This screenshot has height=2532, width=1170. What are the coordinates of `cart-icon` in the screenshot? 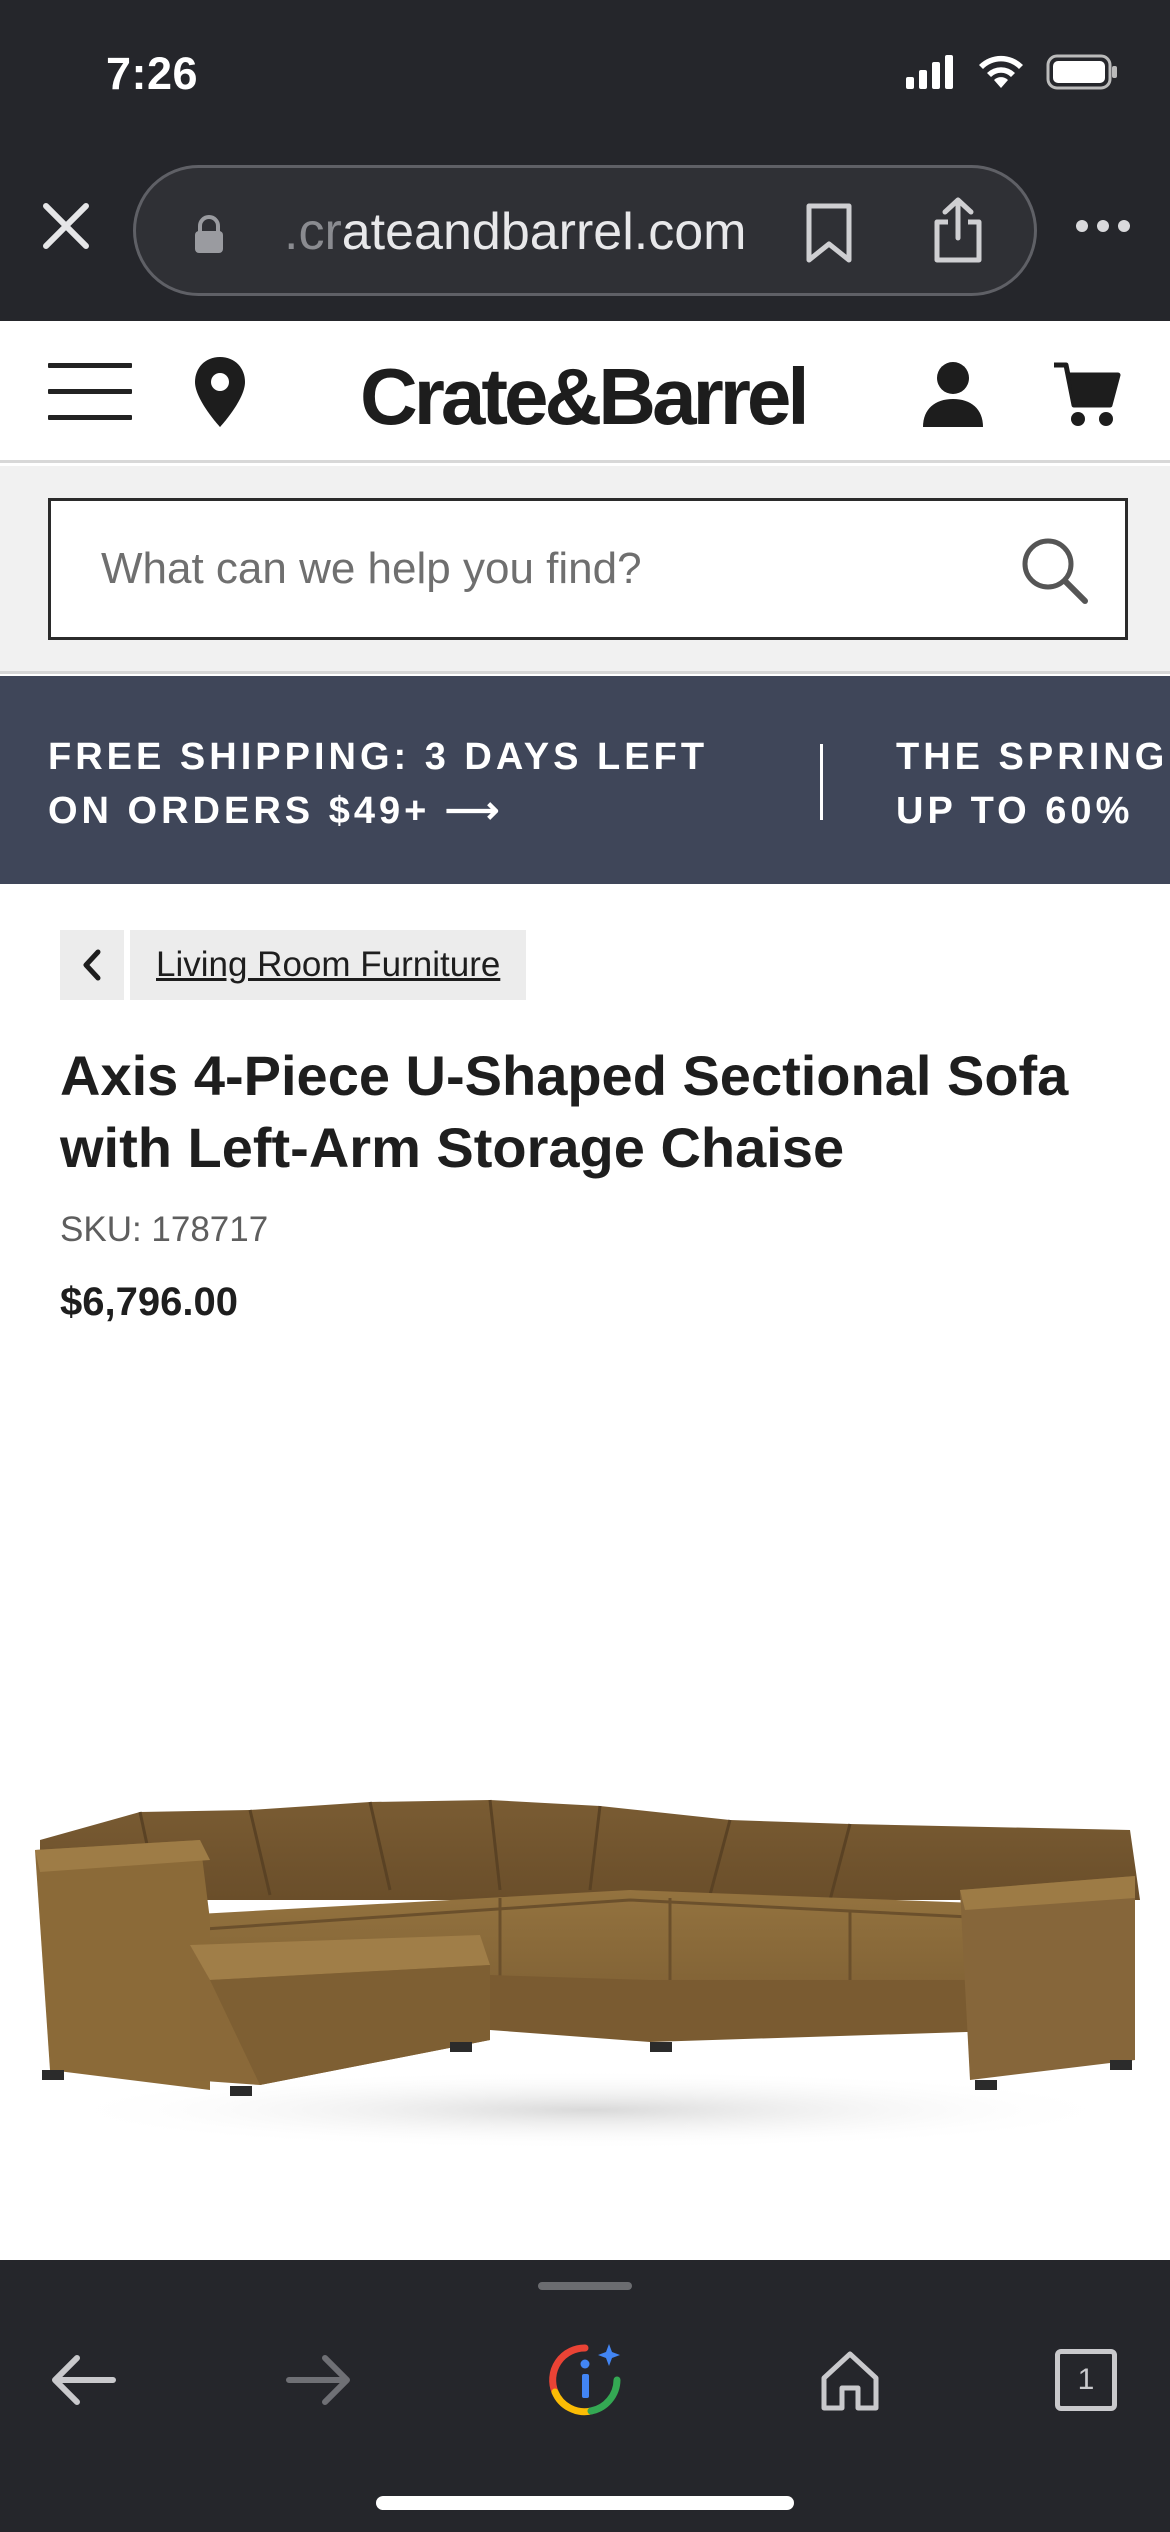 It's located at (1087, 395).